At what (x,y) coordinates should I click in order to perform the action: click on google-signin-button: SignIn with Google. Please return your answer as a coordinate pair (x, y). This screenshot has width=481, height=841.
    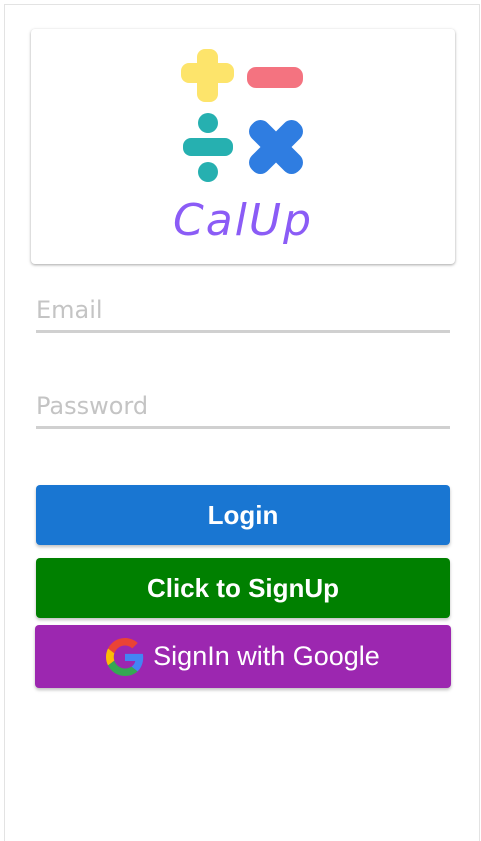
    Looking at the image, I should click on (243, 656).